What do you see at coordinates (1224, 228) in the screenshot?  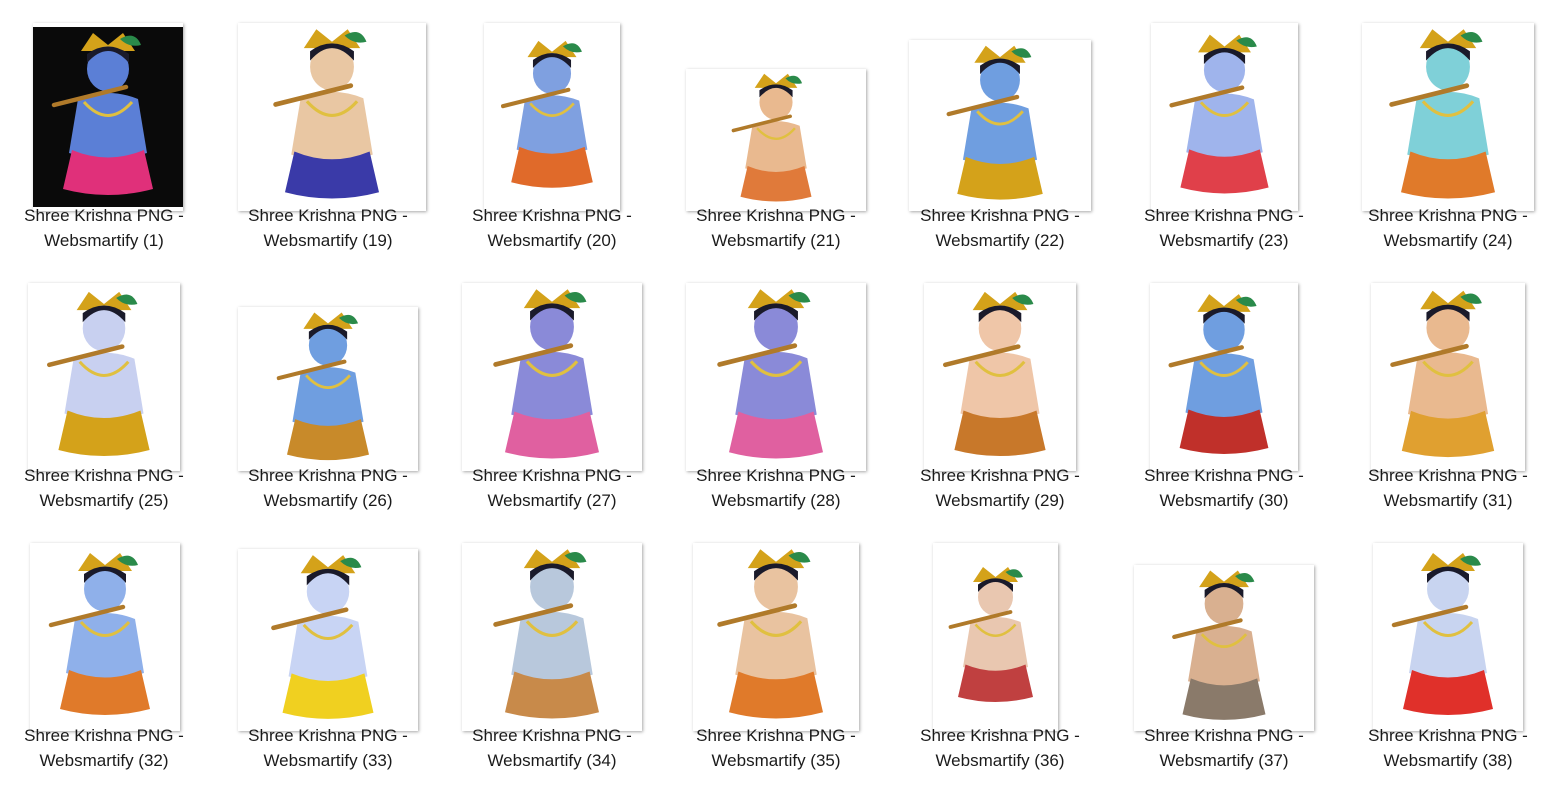 I see `file-name: Shree Krishna PNG - Websmartify (23)` at bounding box center [1224, 228].